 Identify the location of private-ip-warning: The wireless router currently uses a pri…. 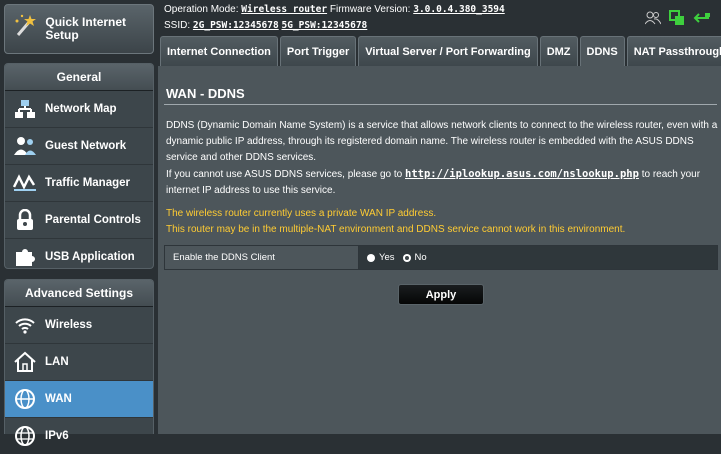
(442, 222).